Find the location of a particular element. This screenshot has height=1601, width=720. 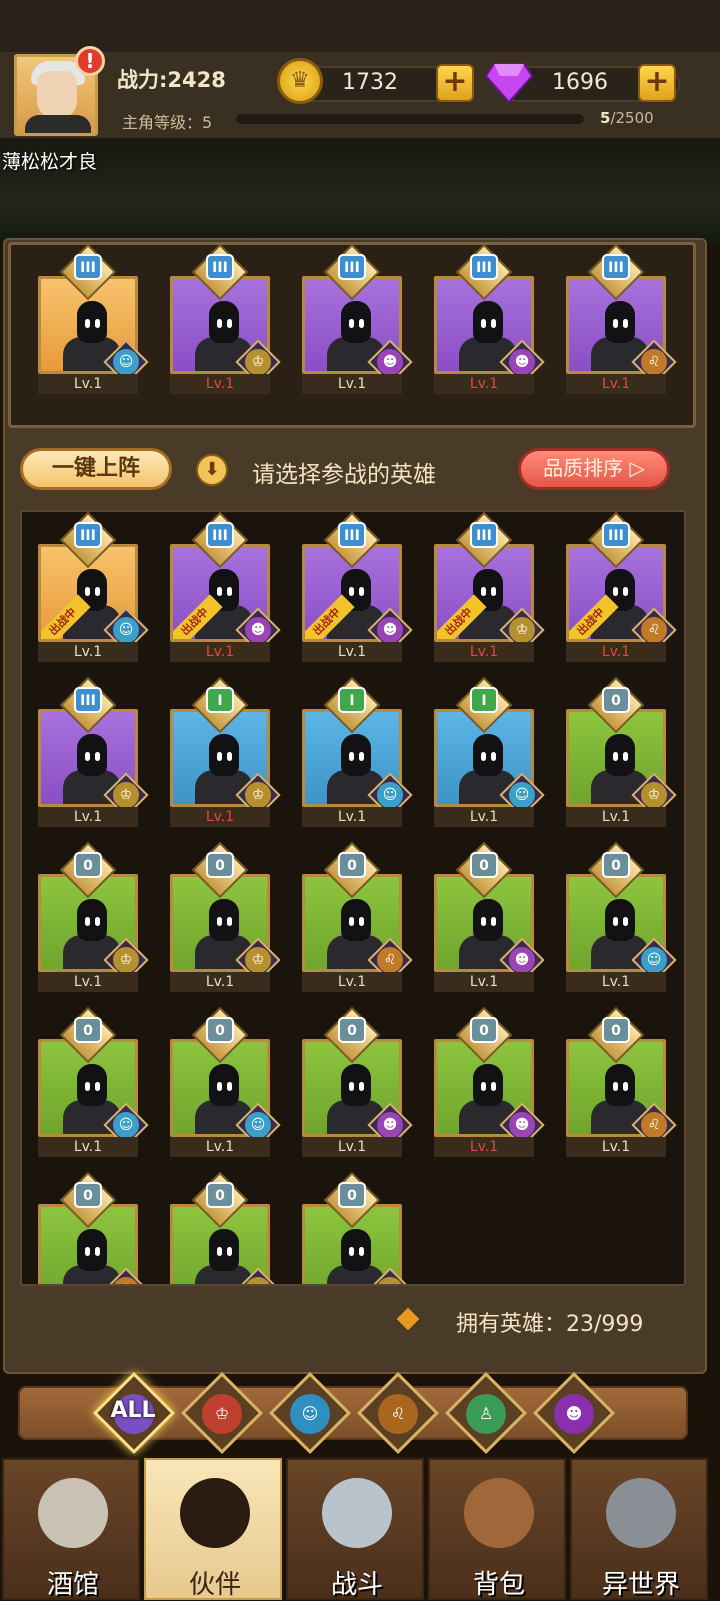

hero-card: III ♔ Lv.1 is located at coordinates (93, 752).